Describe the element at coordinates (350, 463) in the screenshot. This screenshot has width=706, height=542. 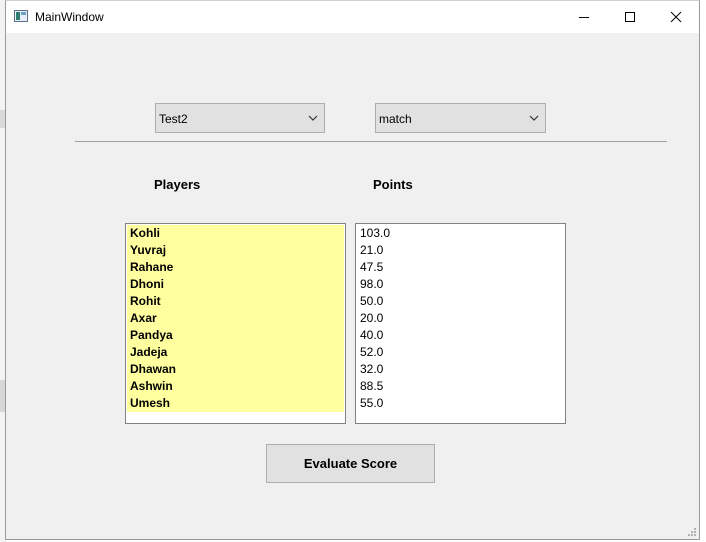
I see `evaluate-score-button: Evaluate Score` at that location.